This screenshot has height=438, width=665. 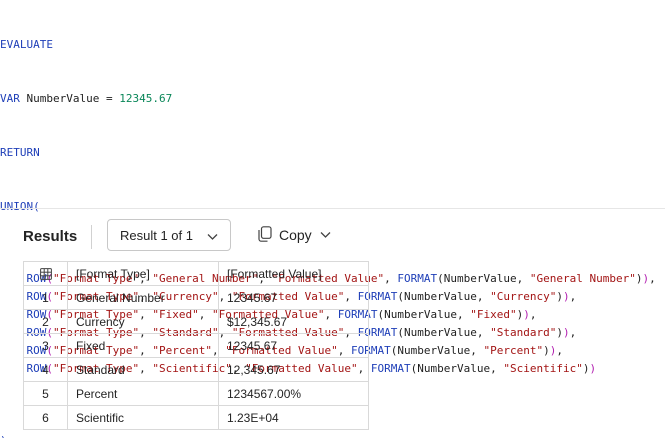 I want to click on formatted-value-cell: $12,345.67, so click(x=293, y=321).